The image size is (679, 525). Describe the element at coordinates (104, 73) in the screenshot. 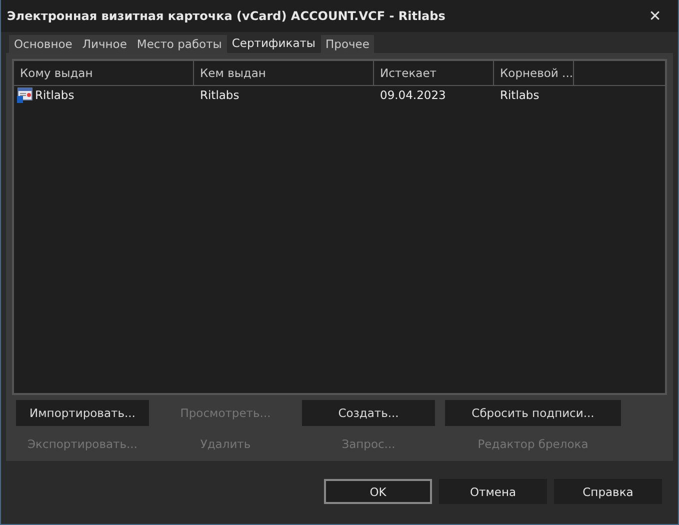

I see `column-header: Кому выдан` at that location.